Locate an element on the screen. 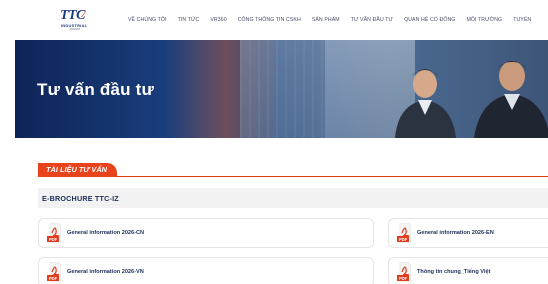 This screenshot has width=548, height=284. document-group-header: E-BROCHURE TTC-IZ is located at coordinates (293, 198).